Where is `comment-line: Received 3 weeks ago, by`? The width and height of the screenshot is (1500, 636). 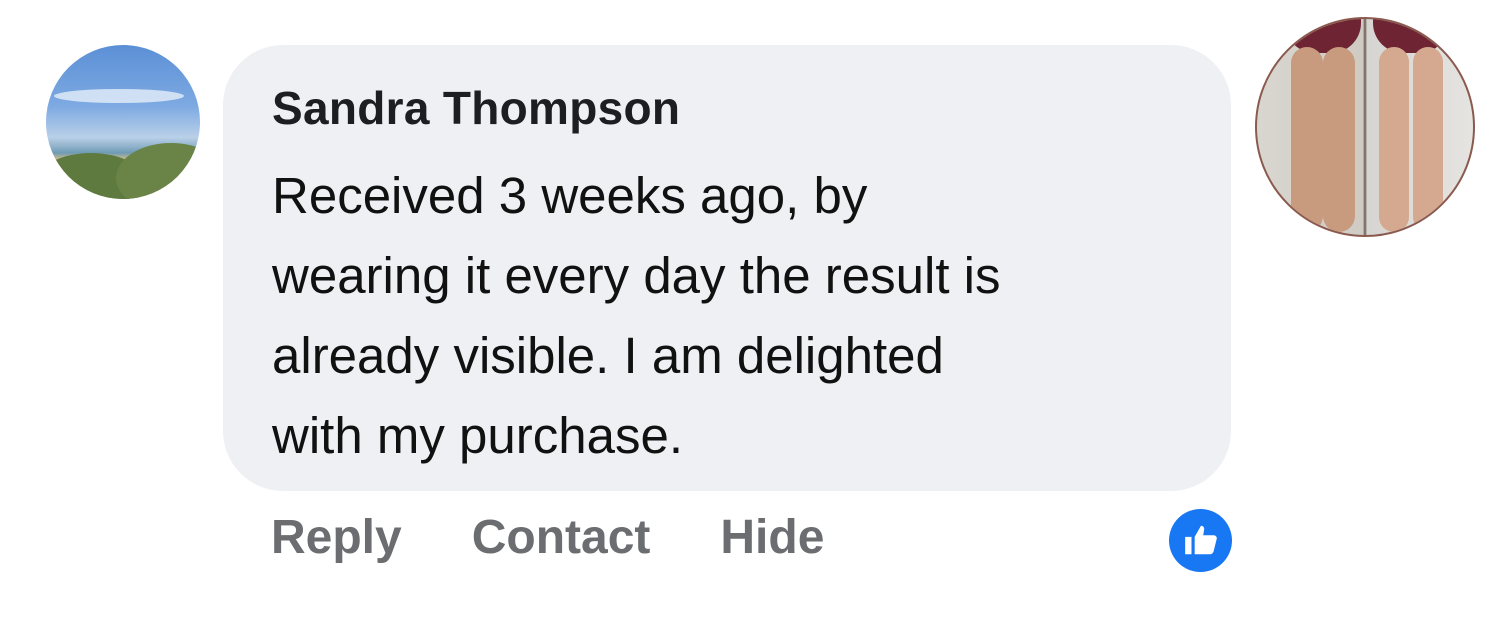
comment-line: Received 3 weeks ago, by is located at coordinates (570, 195).